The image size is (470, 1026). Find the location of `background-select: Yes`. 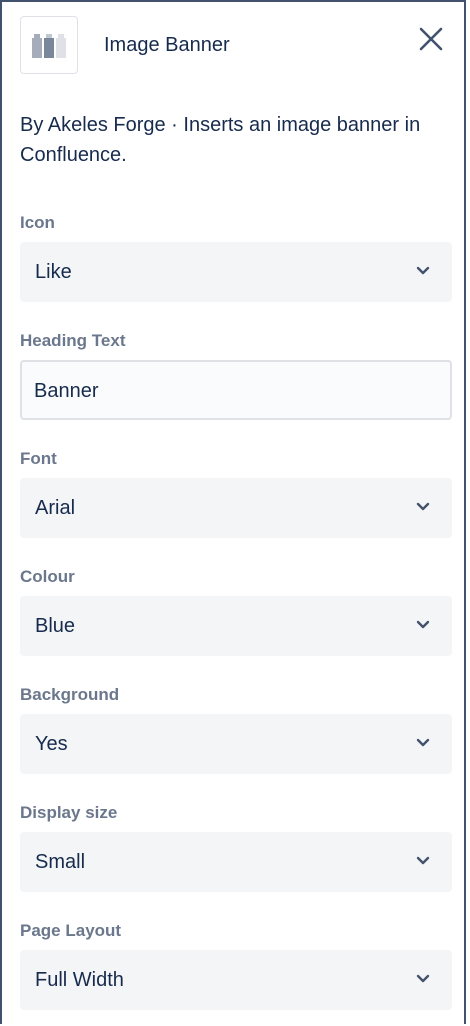

background-select: Yes is located at coordinates (236, 744).